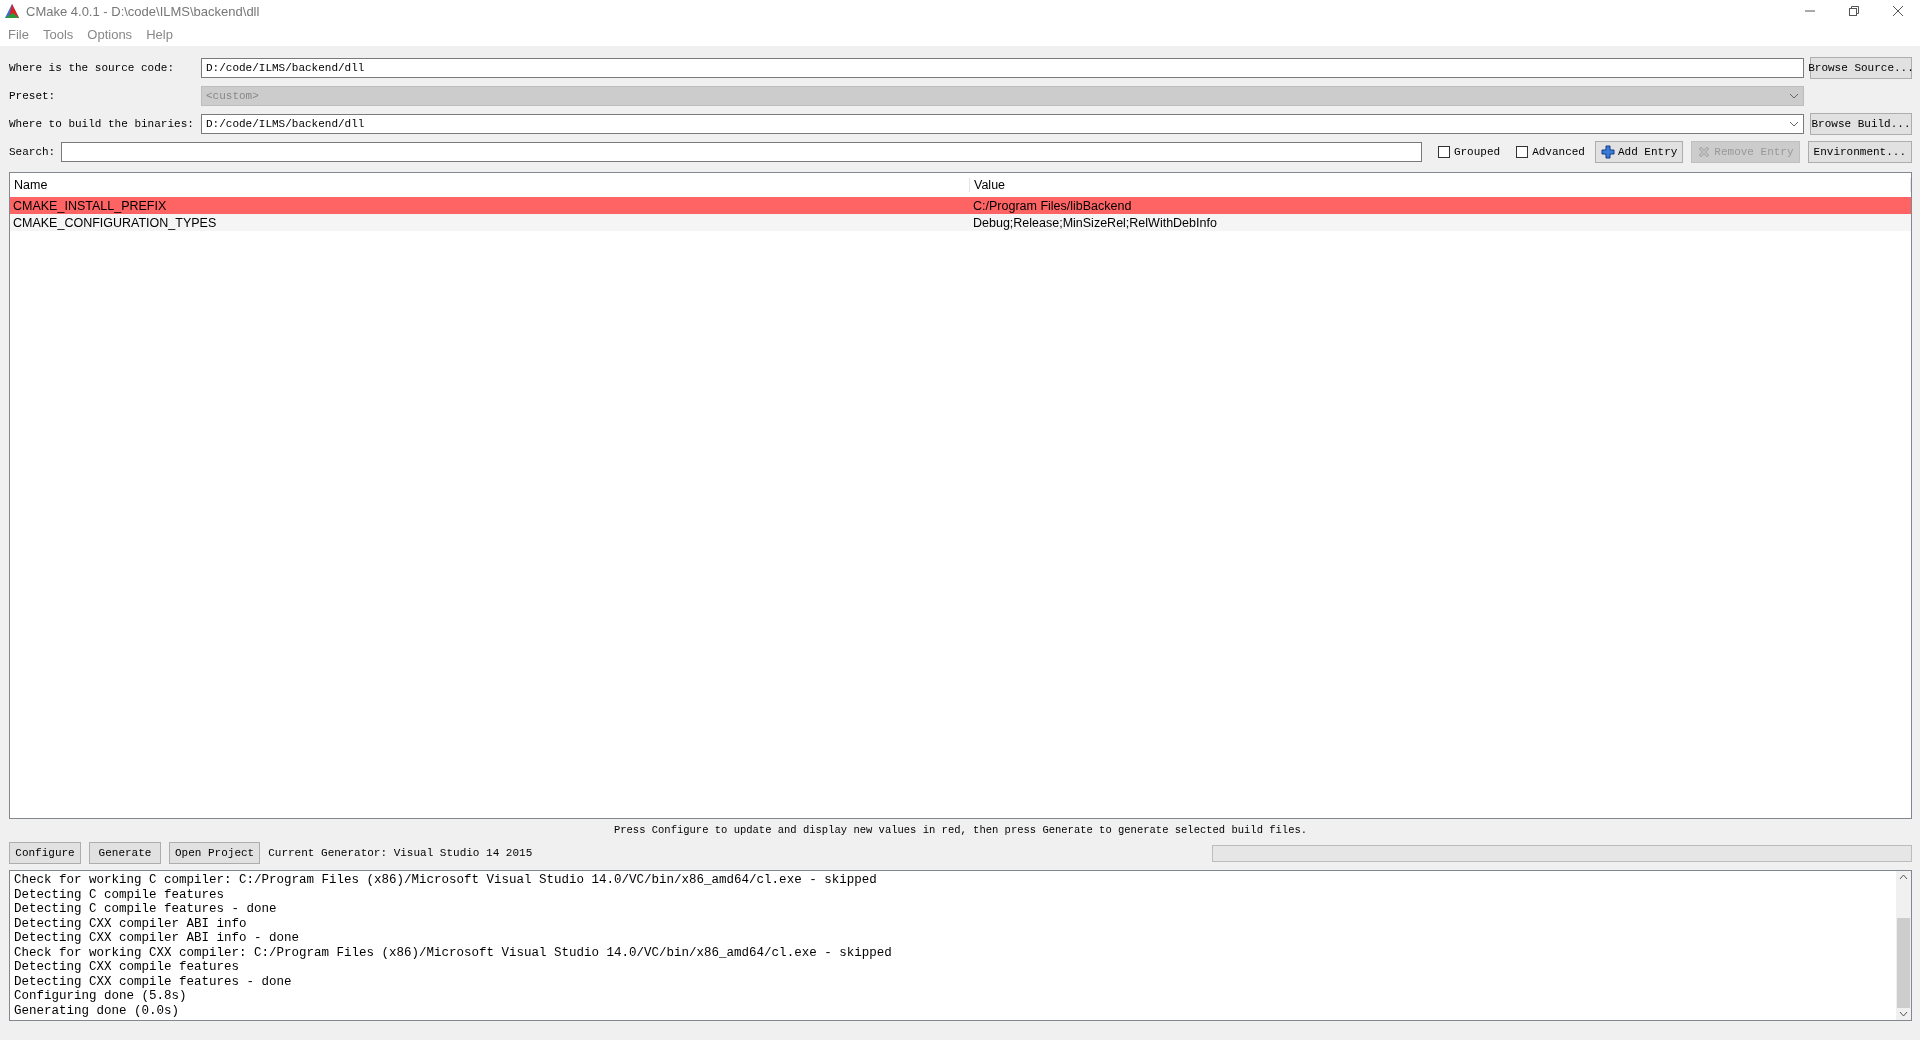  What do you see at coordinates (960, 222) in the screenshot?
I see `table-row: CMAKE_CONFIGURATION_TYPES Debug;Release;MinSizeRel;RelWithDebInfo` at bounding box center [960, 222].